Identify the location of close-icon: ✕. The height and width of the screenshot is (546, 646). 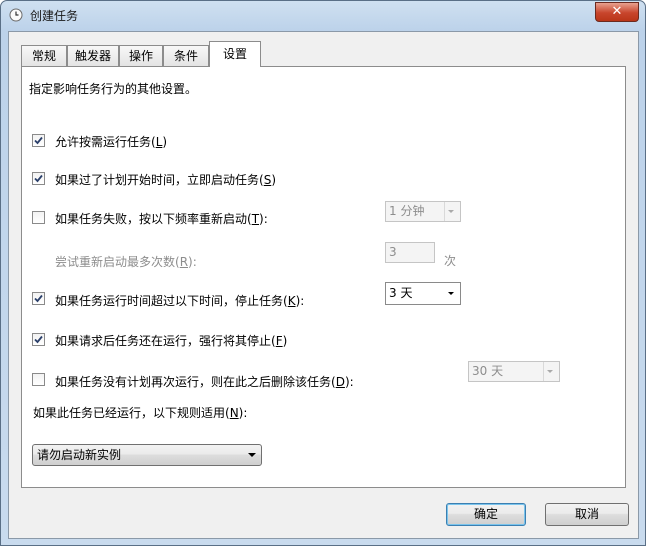
(617, 11).